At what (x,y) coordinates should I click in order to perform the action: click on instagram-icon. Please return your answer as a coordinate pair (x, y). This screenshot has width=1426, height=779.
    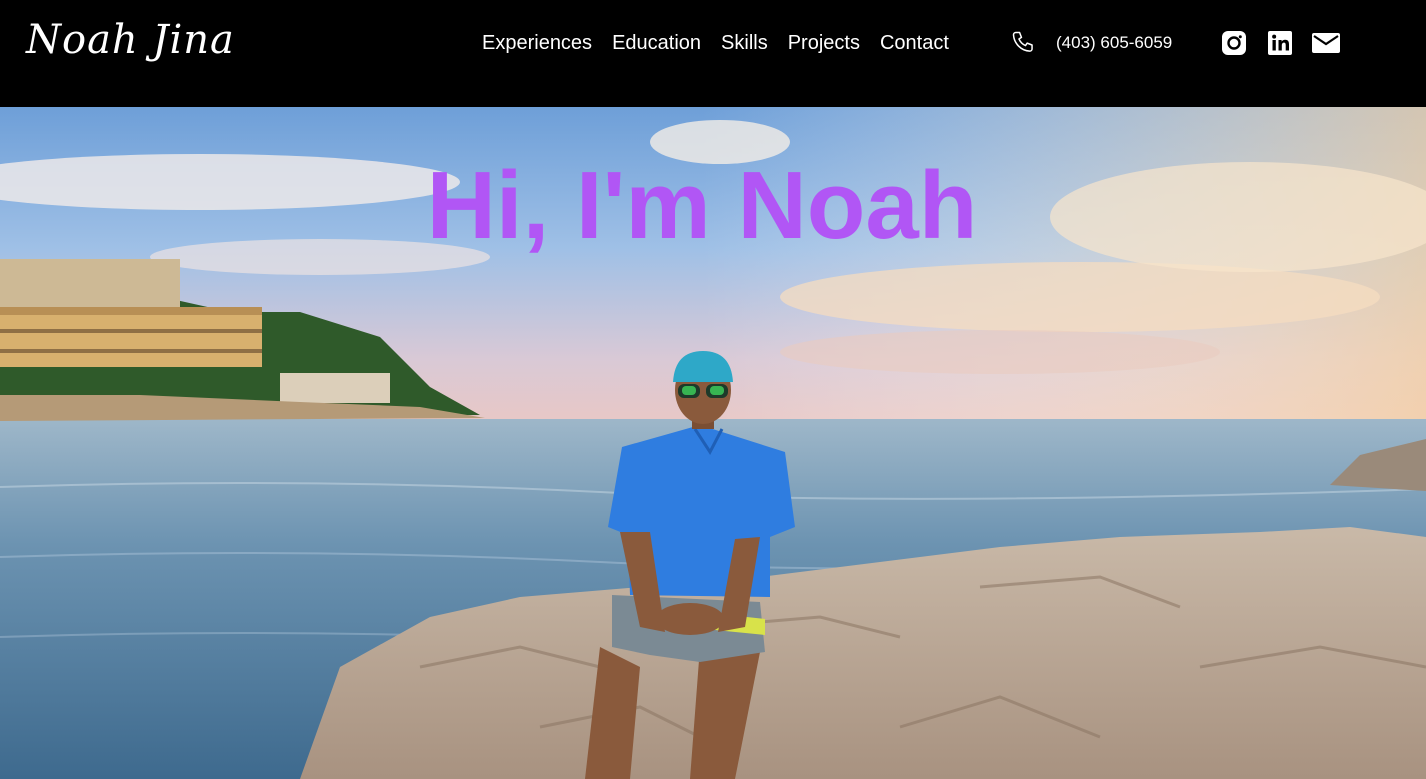
    Looking at the image, I should click on (1234, 43).